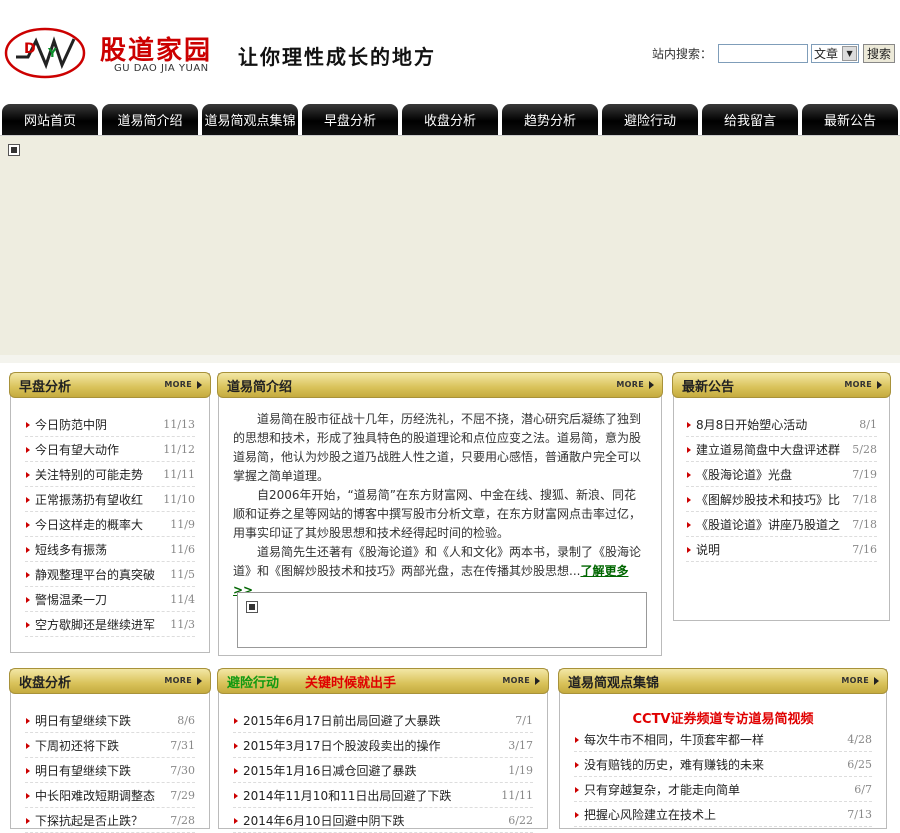  Describe the element at coordinates (781, 385) in the screenshot. I see `panel-header: 最新公告 MORE` at that location.